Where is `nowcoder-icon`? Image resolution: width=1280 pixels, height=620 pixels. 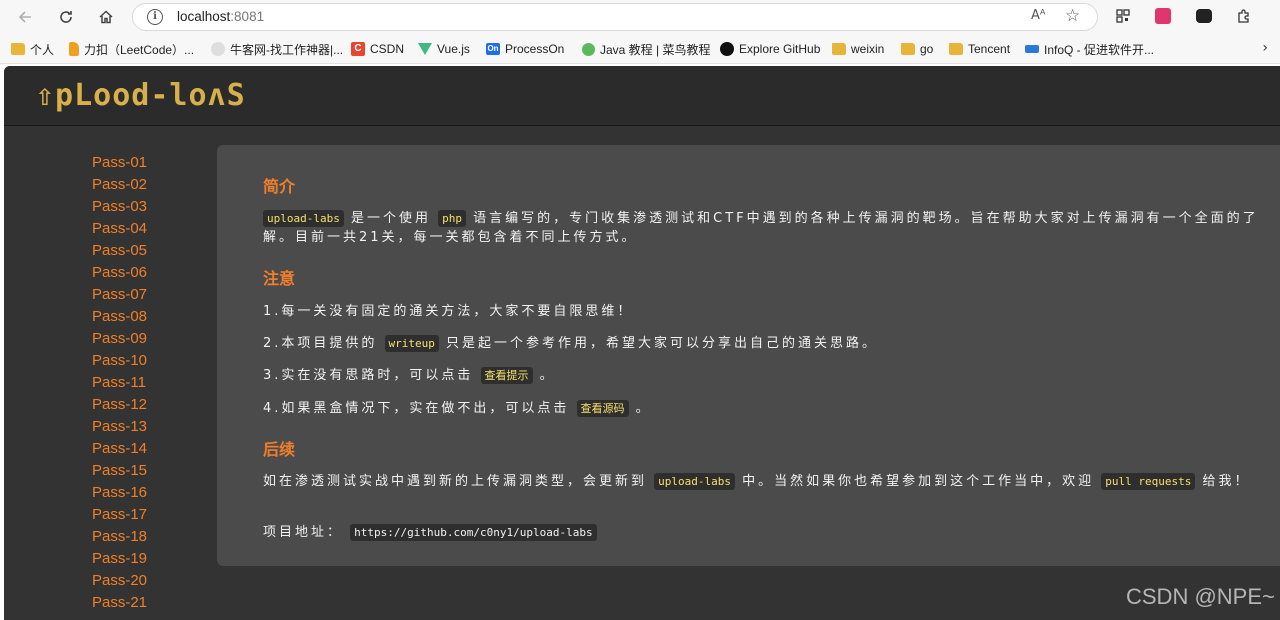 nowcoder-icon is located at coordinates (218, 49).